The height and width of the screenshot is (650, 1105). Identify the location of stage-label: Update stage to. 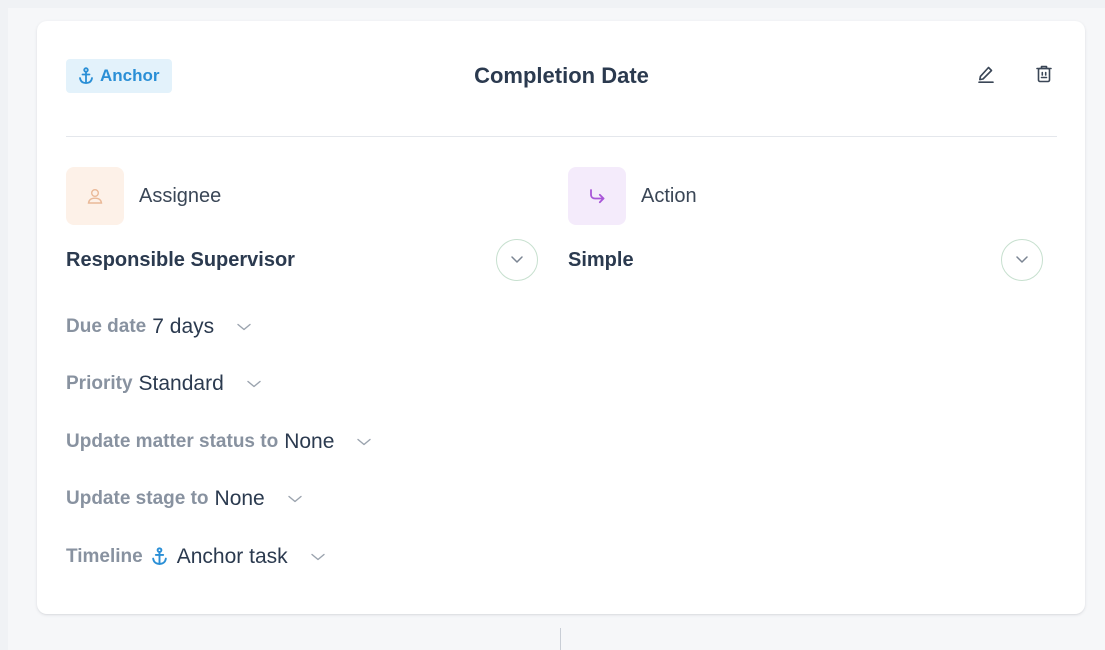
(137, 499).